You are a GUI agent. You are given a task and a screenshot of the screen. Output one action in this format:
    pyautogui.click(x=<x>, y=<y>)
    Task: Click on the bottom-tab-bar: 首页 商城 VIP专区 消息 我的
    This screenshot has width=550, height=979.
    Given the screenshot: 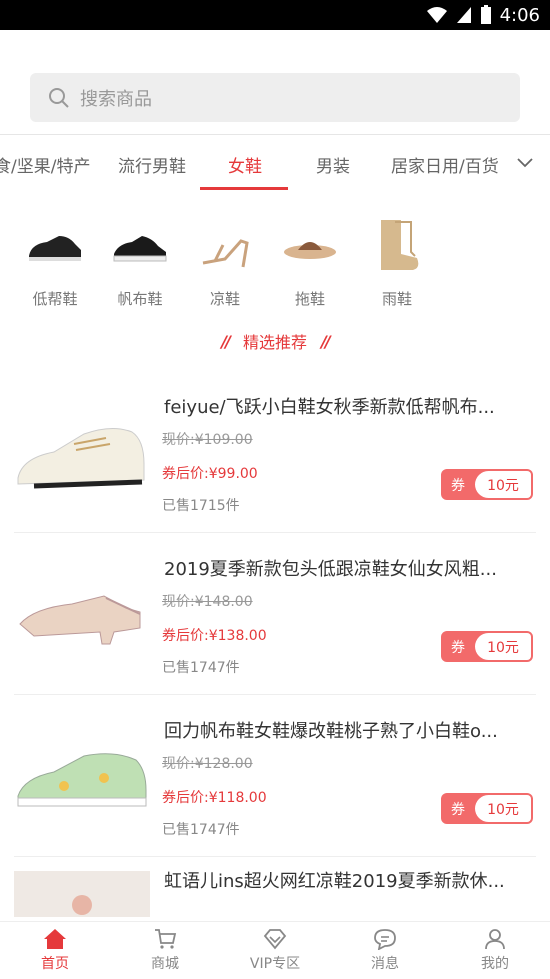 What is the action you would take?
    pyautogui.click(x=275, y=950)
    